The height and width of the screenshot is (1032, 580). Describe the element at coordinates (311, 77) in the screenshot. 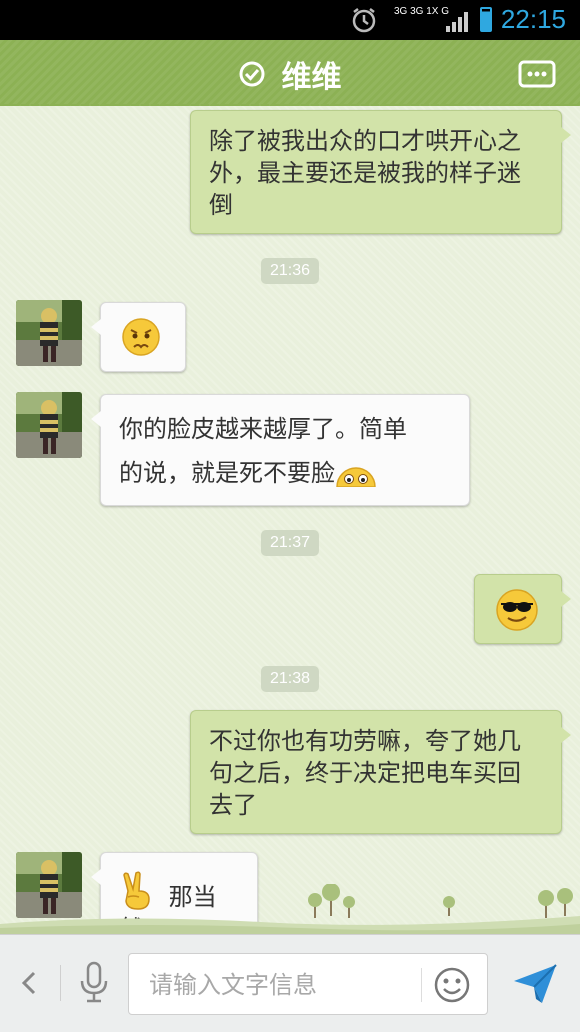

I see `contact-name: 维维` at that location.